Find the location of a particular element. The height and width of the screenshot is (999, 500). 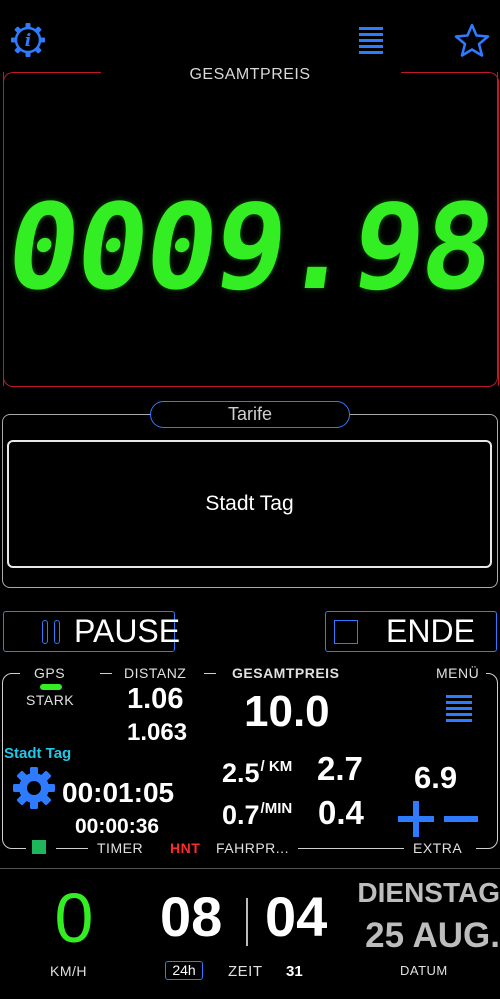

clock-hours: 08 is located at coordinates (191, 916).